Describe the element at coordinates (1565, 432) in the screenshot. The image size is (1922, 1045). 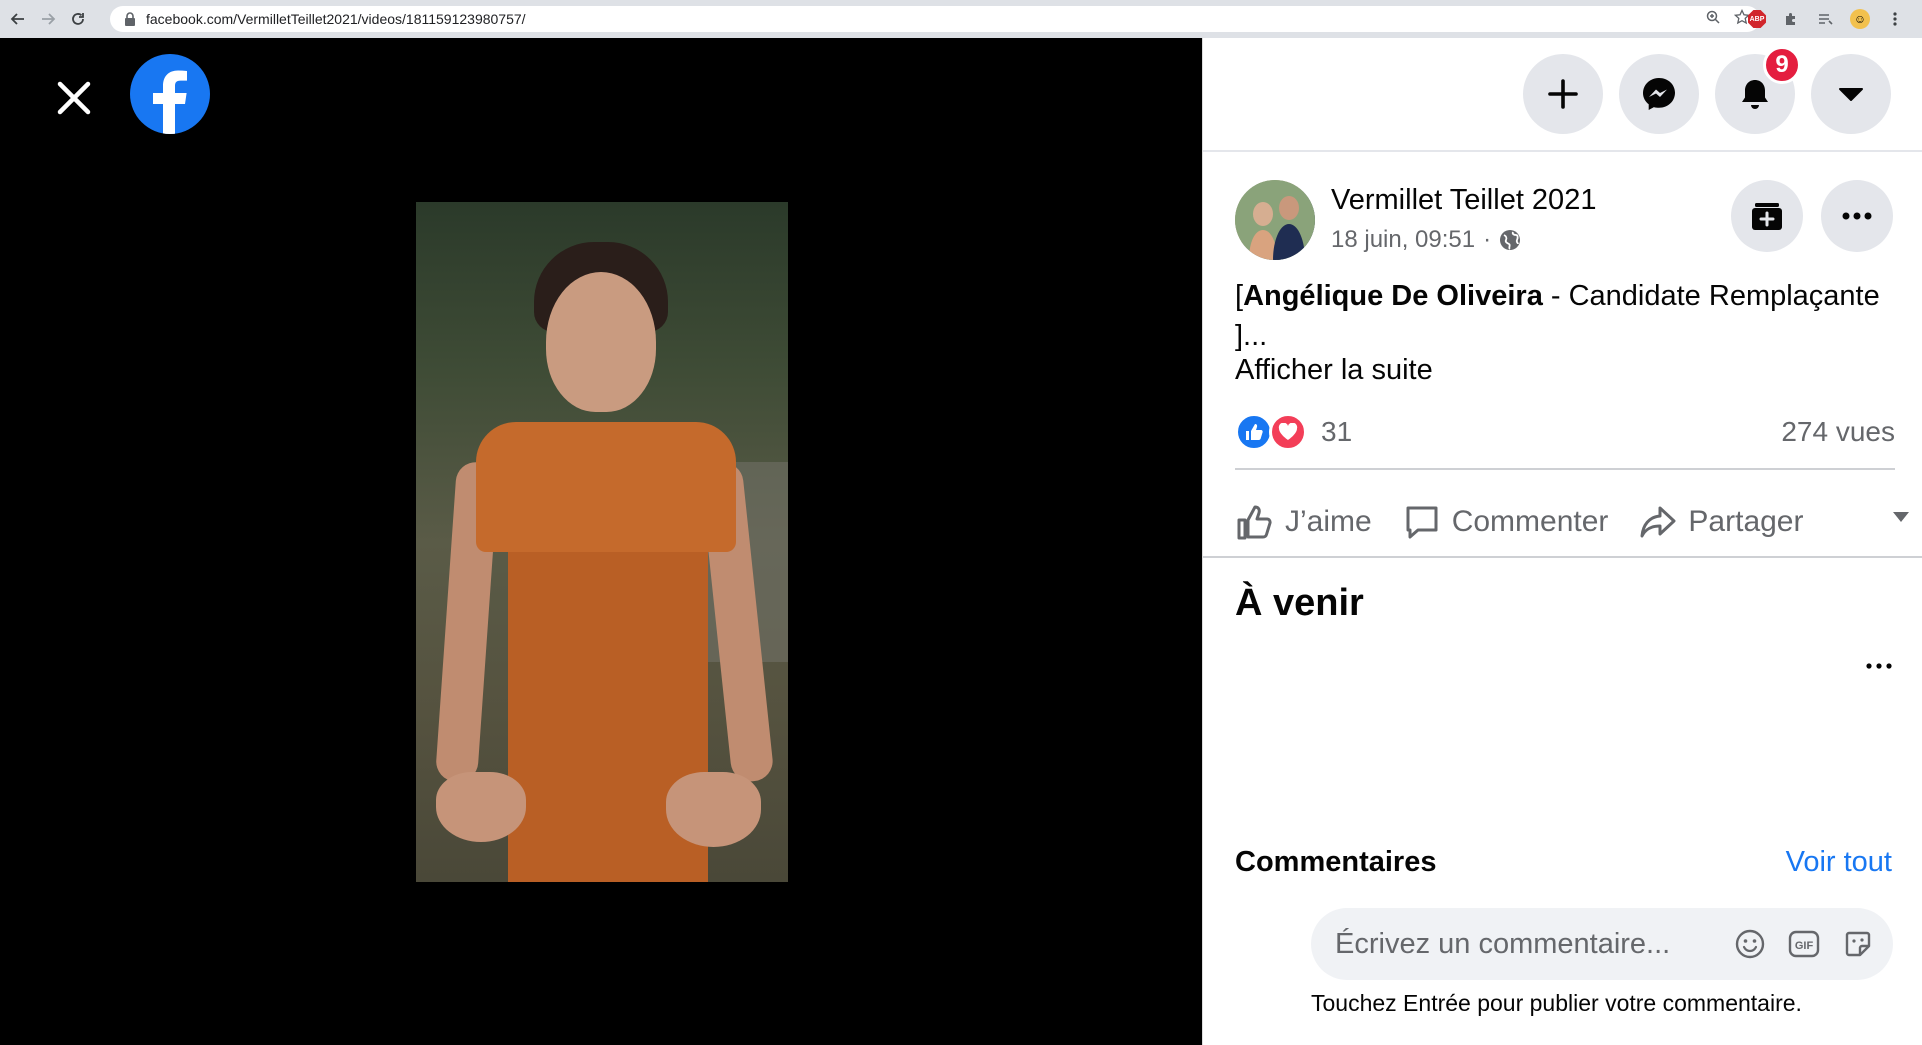
I see `reactions-row: 31 274 vues` at that location.